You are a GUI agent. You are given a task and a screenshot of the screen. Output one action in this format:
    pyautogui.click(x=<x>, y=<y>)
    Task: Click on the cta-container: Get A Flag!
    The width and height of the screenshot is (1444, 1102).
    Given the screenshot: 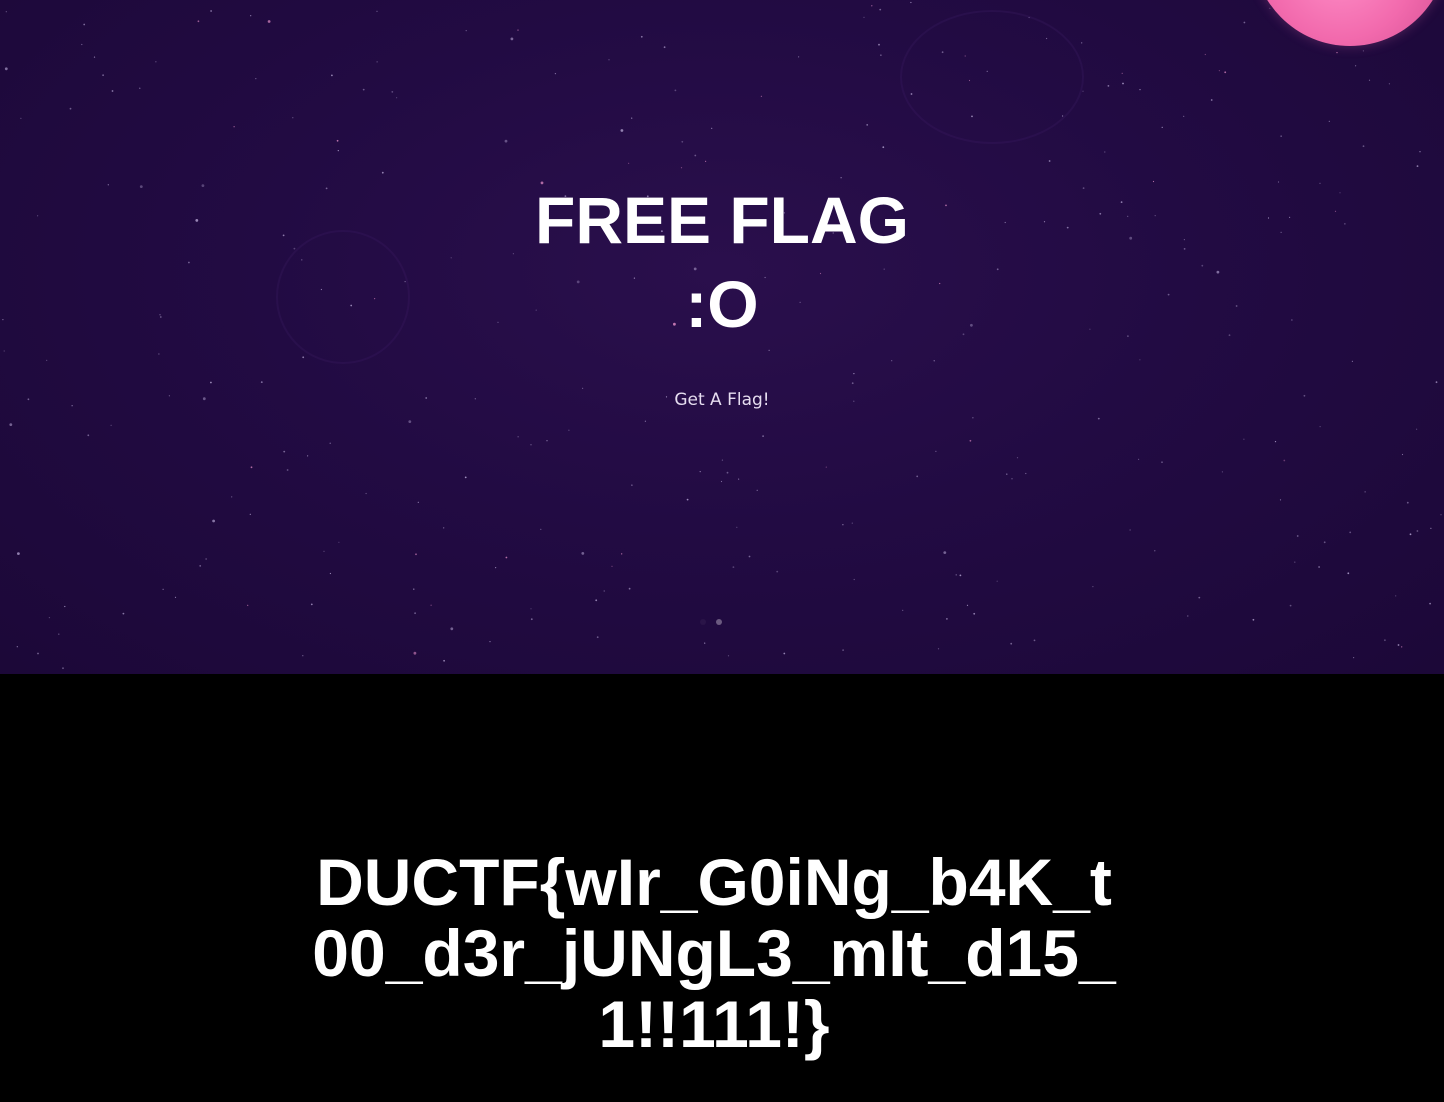 What is the action you would take?
    pyautogui.click(x=722, y=400)
    